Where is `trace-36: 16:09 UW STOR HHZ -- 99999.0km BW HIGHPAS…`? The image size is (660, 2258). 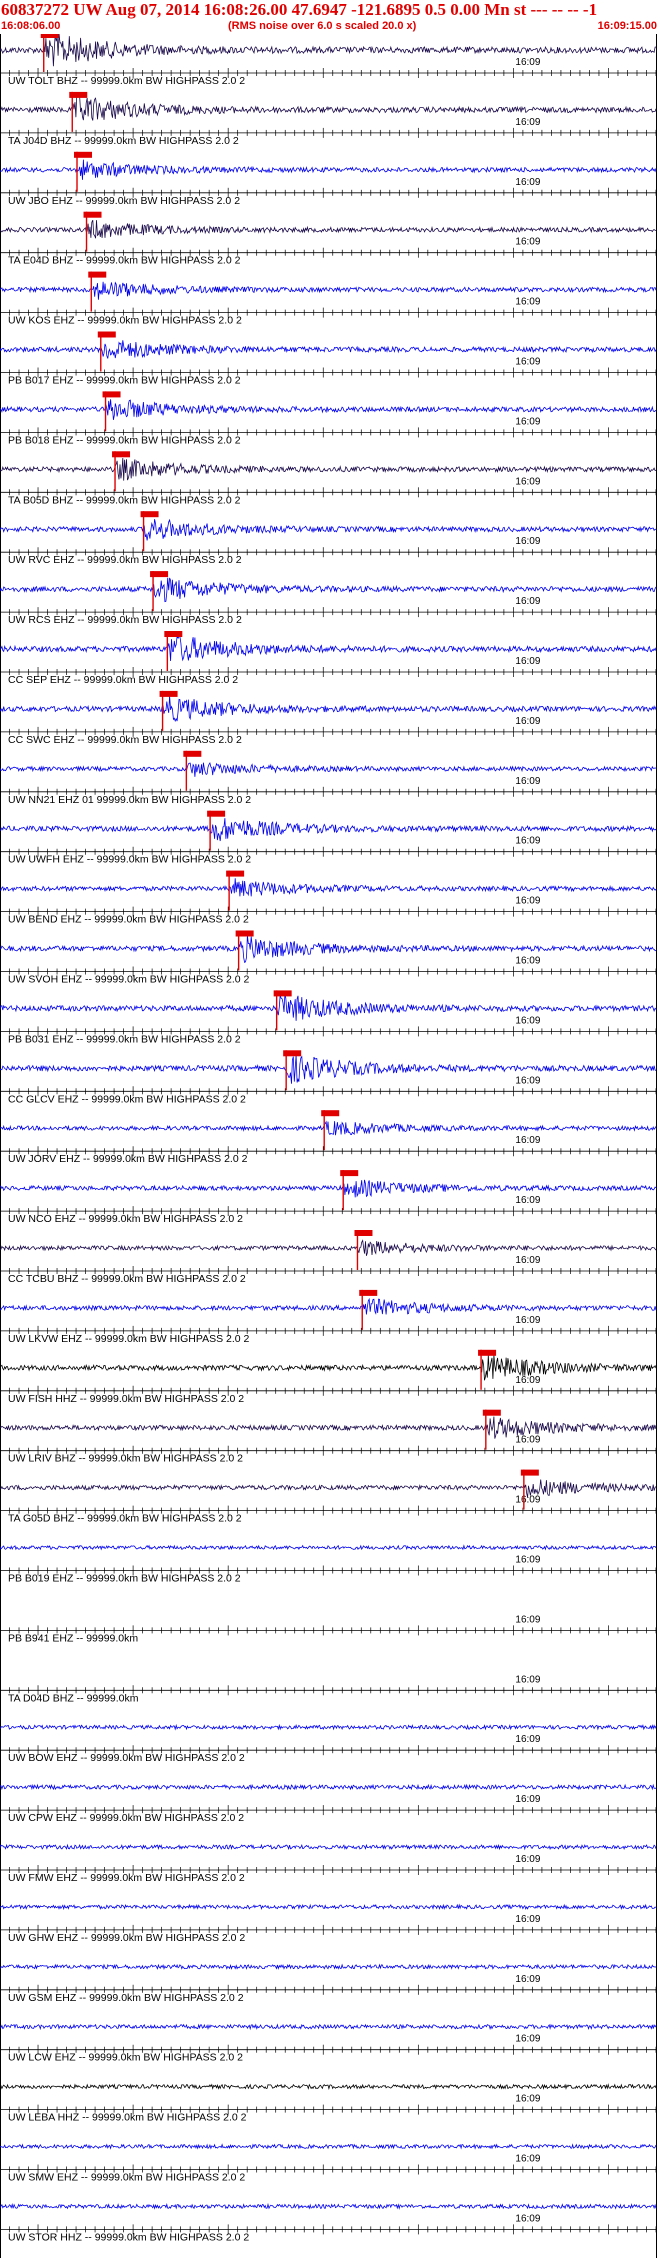
trace-36: 16:09 UW STOR HHZ -- 99999.0km BW HIGHPAS… is located at coordinates (328, 2222).